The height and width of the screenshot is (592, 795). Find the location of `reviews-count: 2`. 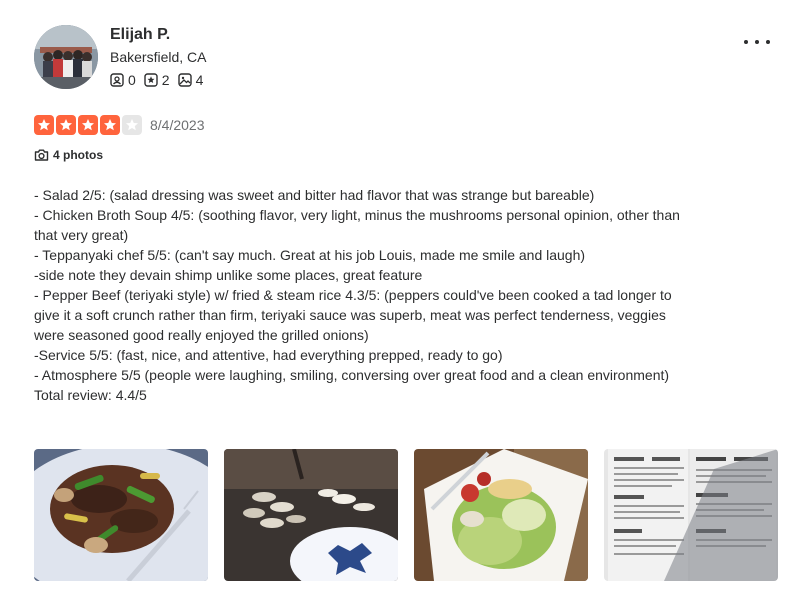

reviews-count: 2 is located at coordinates (165, 80).